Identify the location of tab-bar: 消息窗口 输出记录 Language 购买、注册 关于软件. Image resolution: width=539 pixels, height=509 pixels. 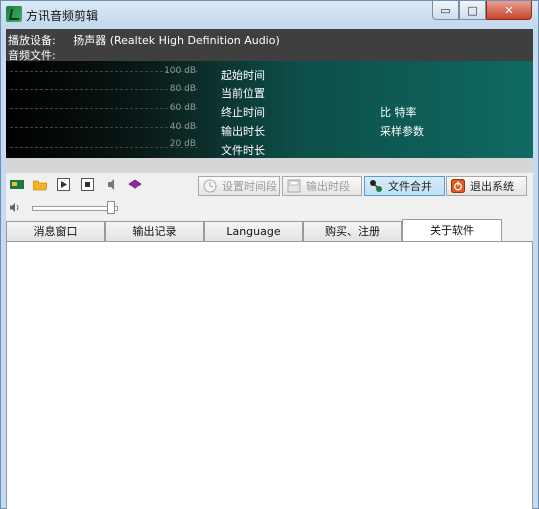
(269, 231).